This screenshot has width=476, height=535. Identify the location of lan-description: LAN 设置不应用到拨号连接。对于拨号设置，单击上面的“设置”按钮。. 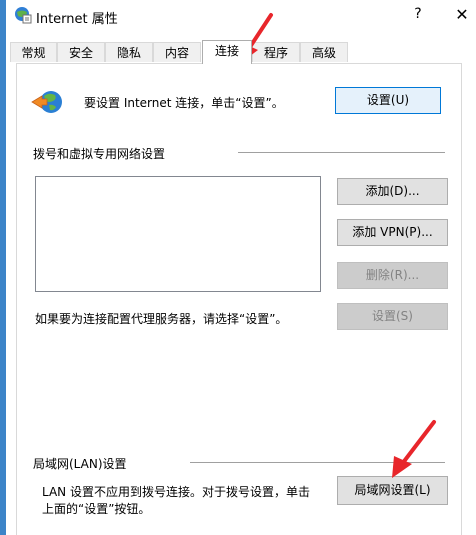
(176, 500).